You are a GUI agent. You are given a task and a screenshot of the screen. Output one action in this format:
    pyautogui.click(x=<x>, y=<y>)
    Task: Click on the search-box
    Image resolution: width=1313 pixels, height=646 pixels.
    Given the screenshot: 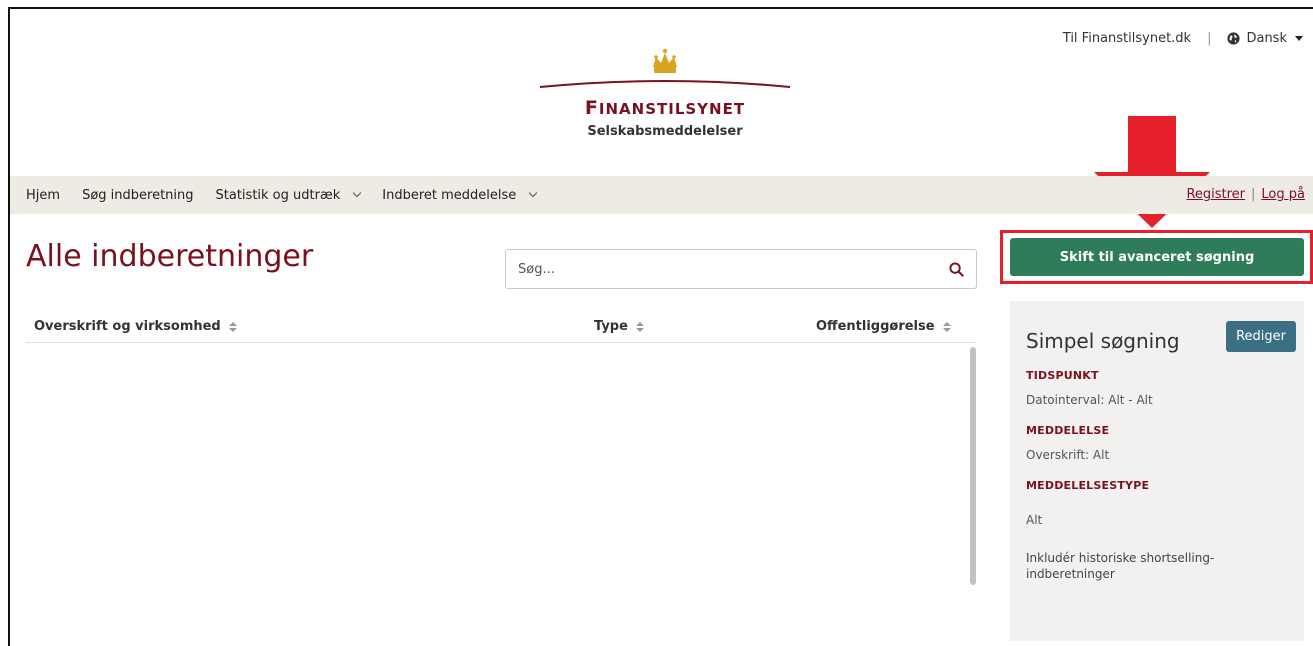 What is the action you would take?
    pyautogui.click(x=741, y=269)
    